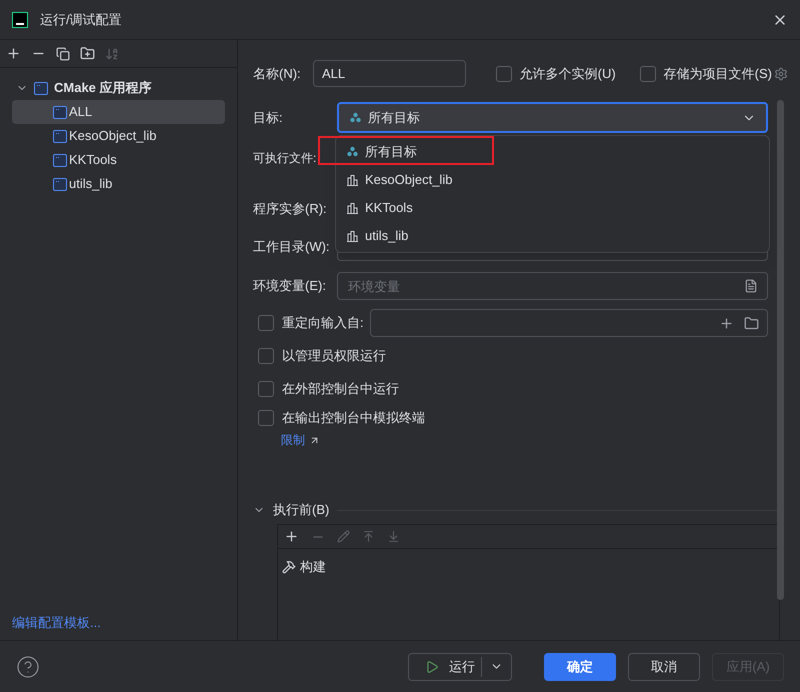 Image resolution: width=800 pixels, height=692 pixels. Describe the element at coordinates (751, 286) in the screenshot. I see `list-icon` at that location.